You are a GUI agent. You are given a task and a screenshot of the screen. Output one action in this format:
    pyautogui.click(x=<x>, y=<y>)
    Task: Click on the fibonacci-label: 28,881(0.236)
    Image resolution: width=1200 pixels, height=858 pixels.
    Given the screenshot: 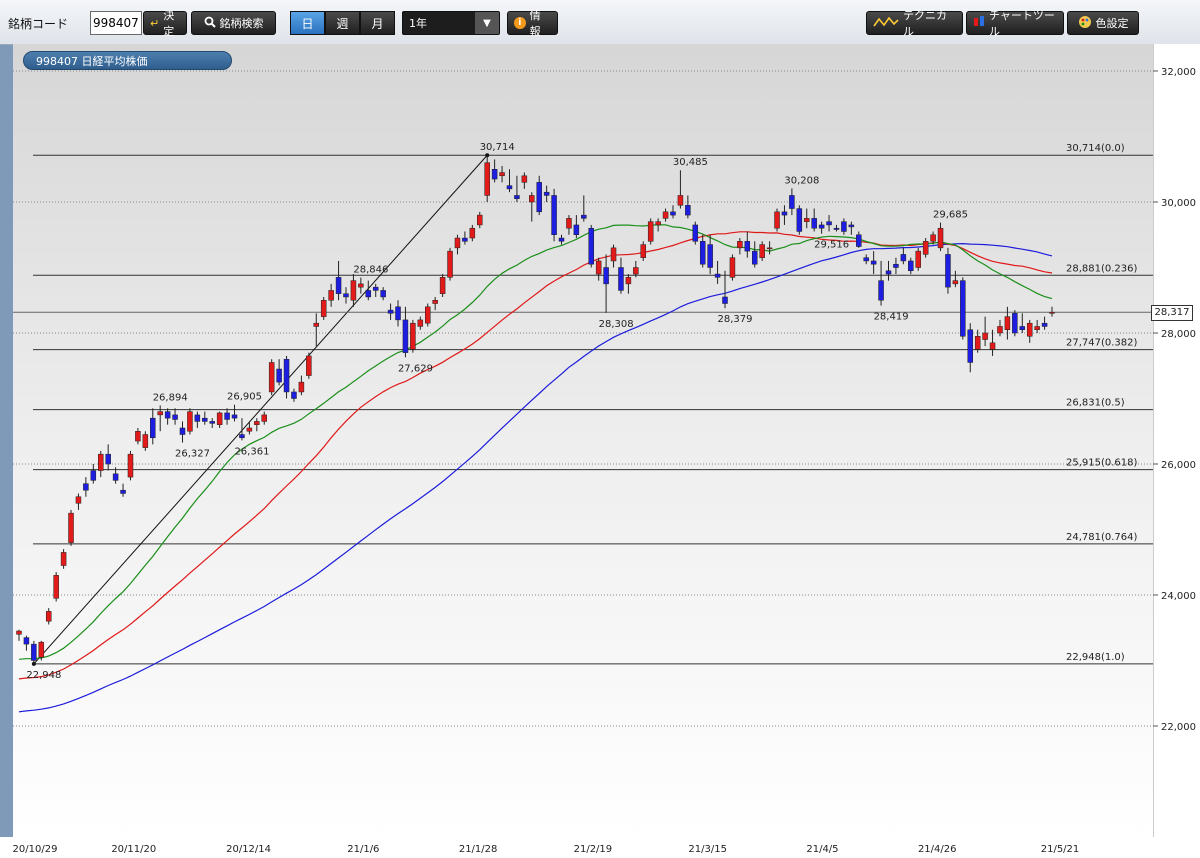 What is the action you would take?
    pyautogui.click(x=1102, y=268)
    